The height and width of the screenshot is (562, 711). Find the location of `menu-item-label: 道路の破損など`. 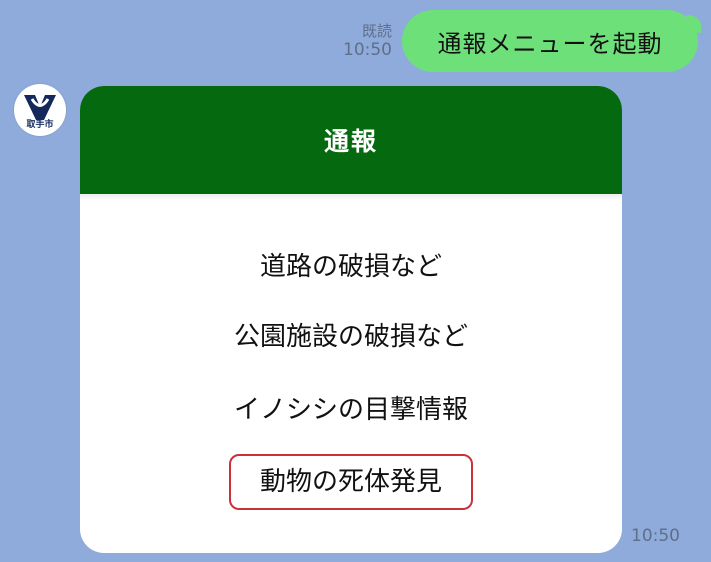

menu-item-label: 道路の破損など is located at coordinates (350, 267).